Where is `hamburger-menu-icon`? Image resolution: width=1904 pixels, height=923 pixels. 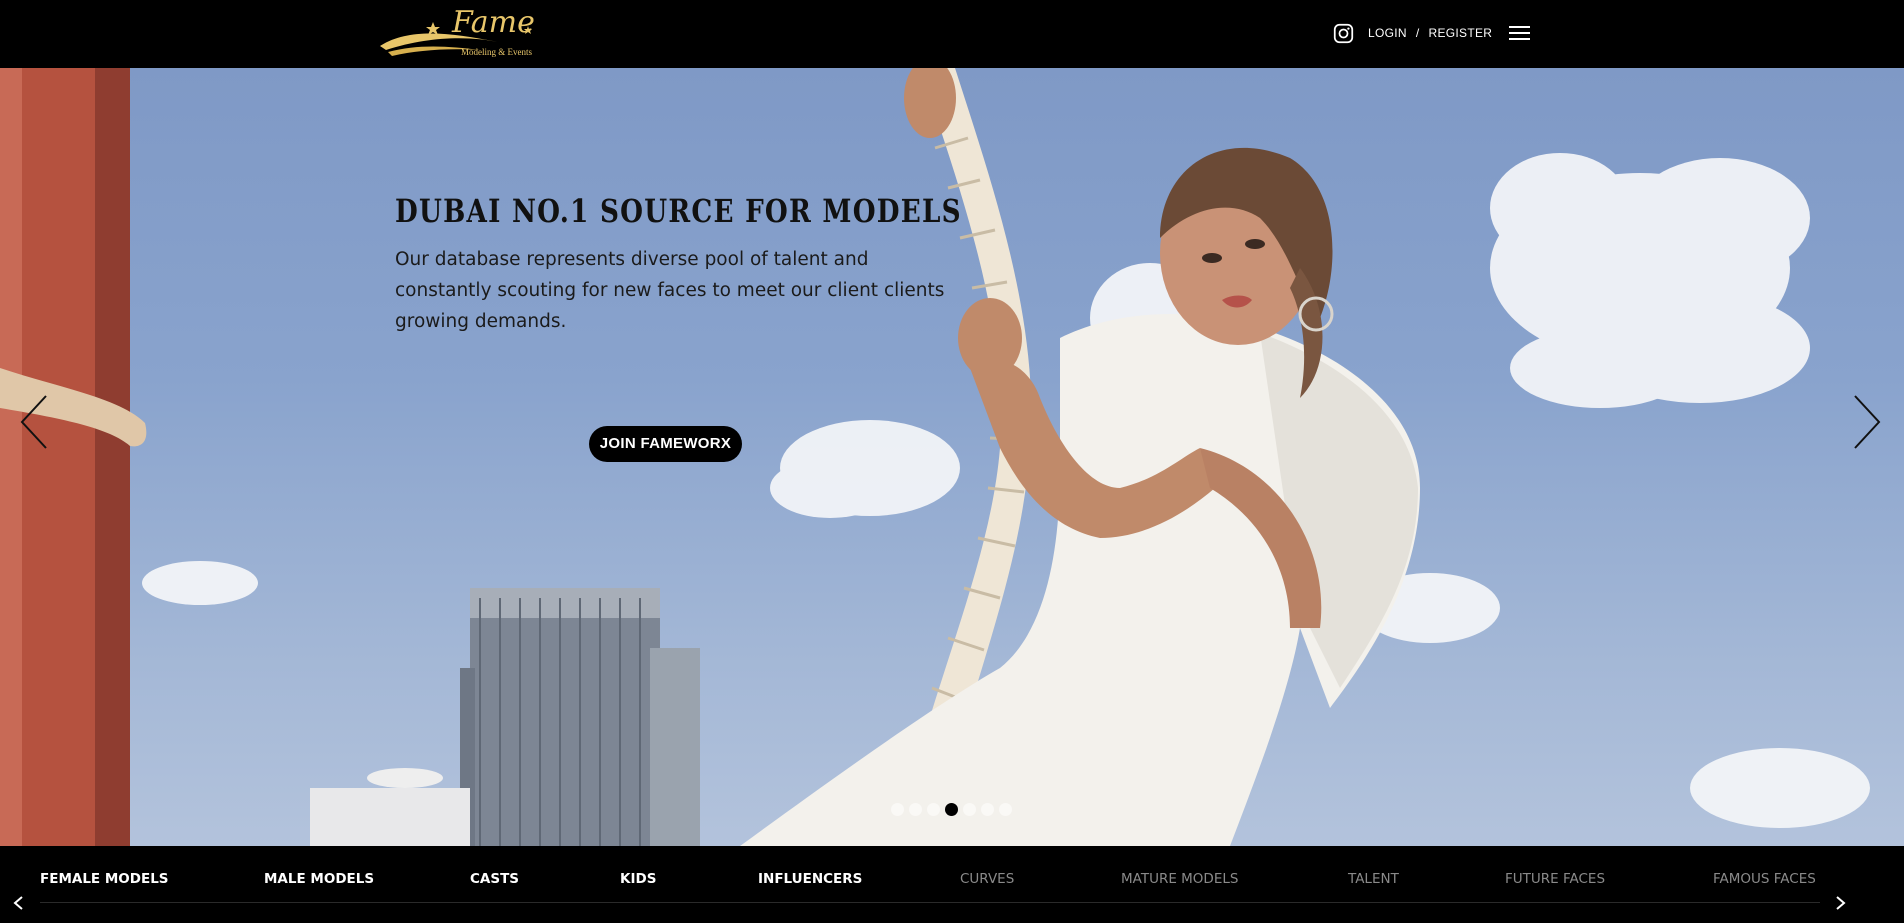 hamburger-menu-icon is located at coordinates (1520, 33).